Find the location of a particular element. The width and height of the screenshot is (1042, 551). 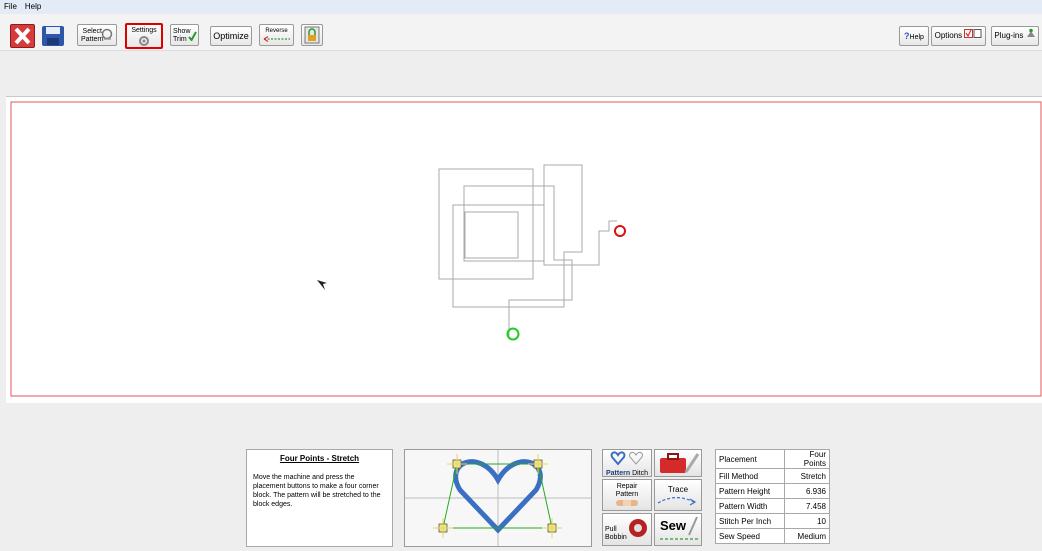

pull-bobbin-button: Pull Bobbin is located at coordinates (627, 529).